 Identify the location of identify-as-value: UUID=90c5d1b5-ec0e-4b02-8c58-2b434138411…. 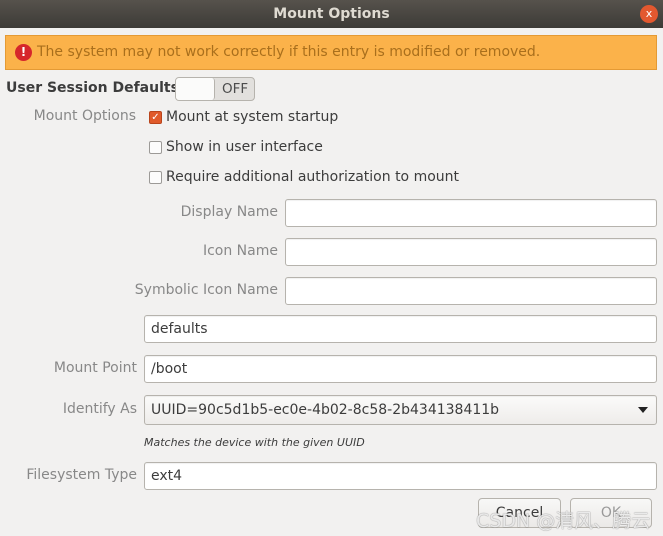
(325, 410).